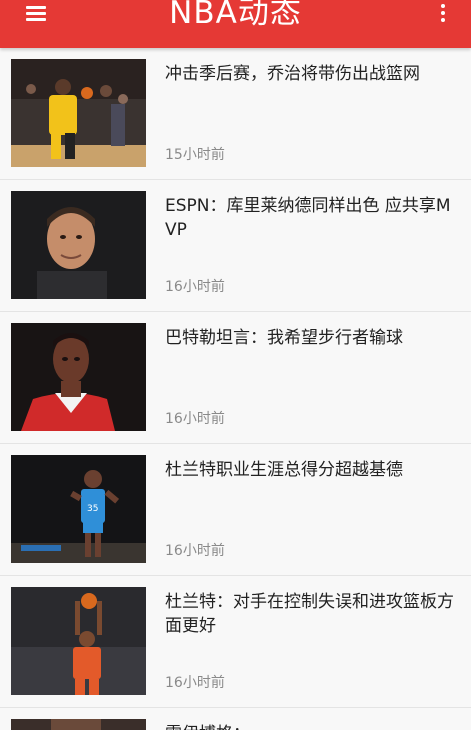 Image resolution: width=471 pixels, height=730 pixels. What do you see at coordinates (313, 726) in the screenshot?
I see `news-headline: 雷伊博格：` at bounding box center [313, 726].